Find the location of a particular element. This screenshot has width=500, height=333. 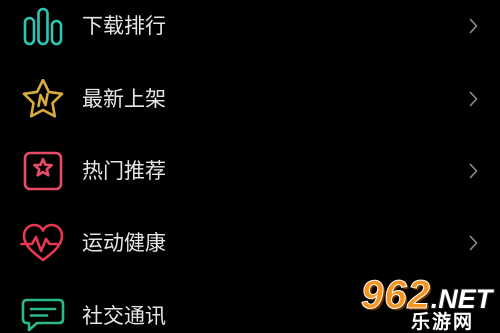

heart-pulse-icon is located at coordinates (42, 242).